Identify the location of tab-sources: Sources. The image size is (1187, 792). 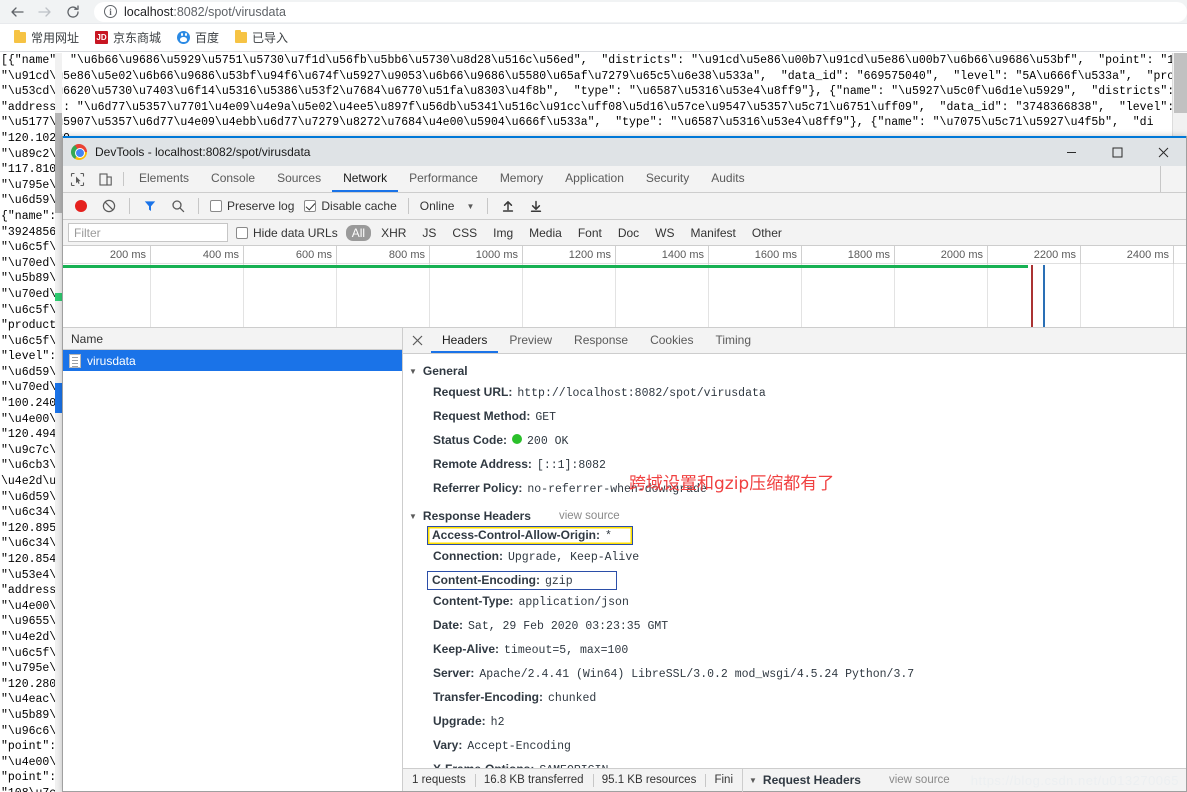
(299, 179).